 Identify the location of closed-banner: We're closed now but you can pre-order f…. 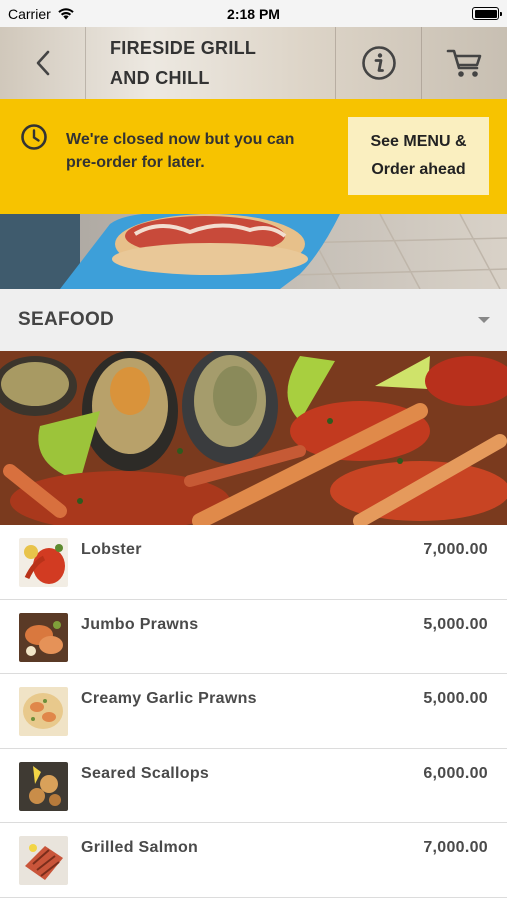
(253, 156).